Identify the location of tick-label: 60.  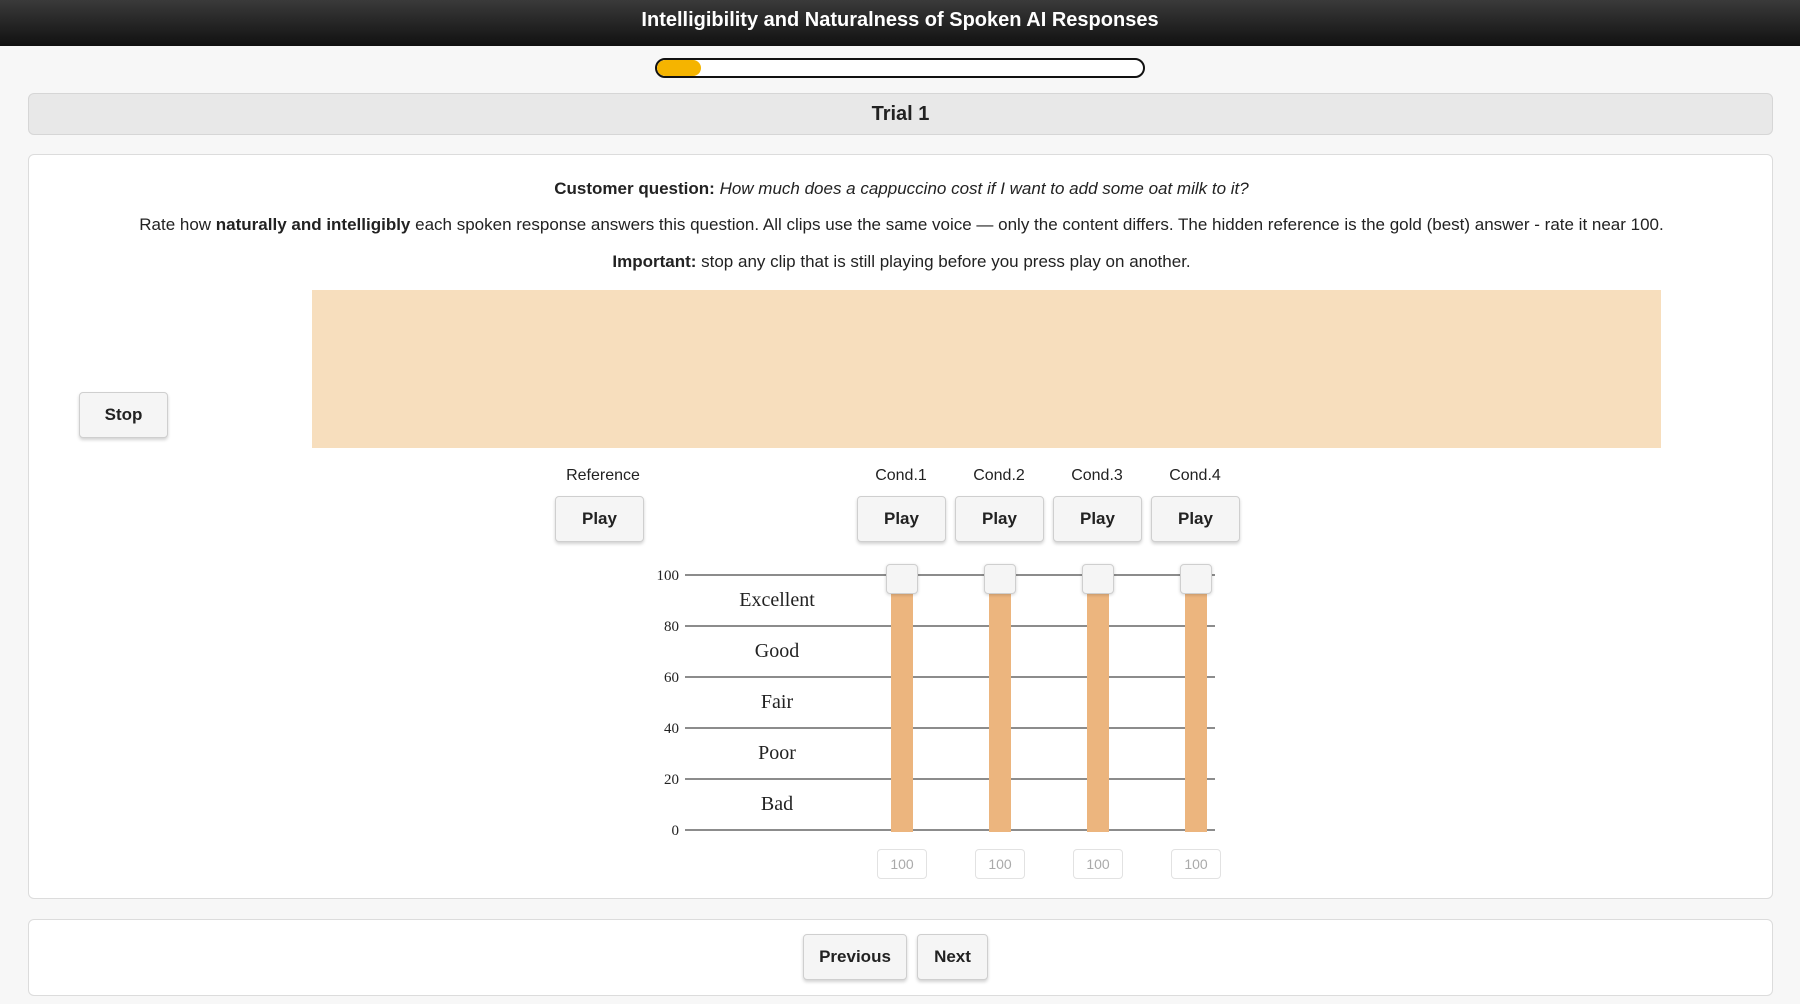
(671, 678).